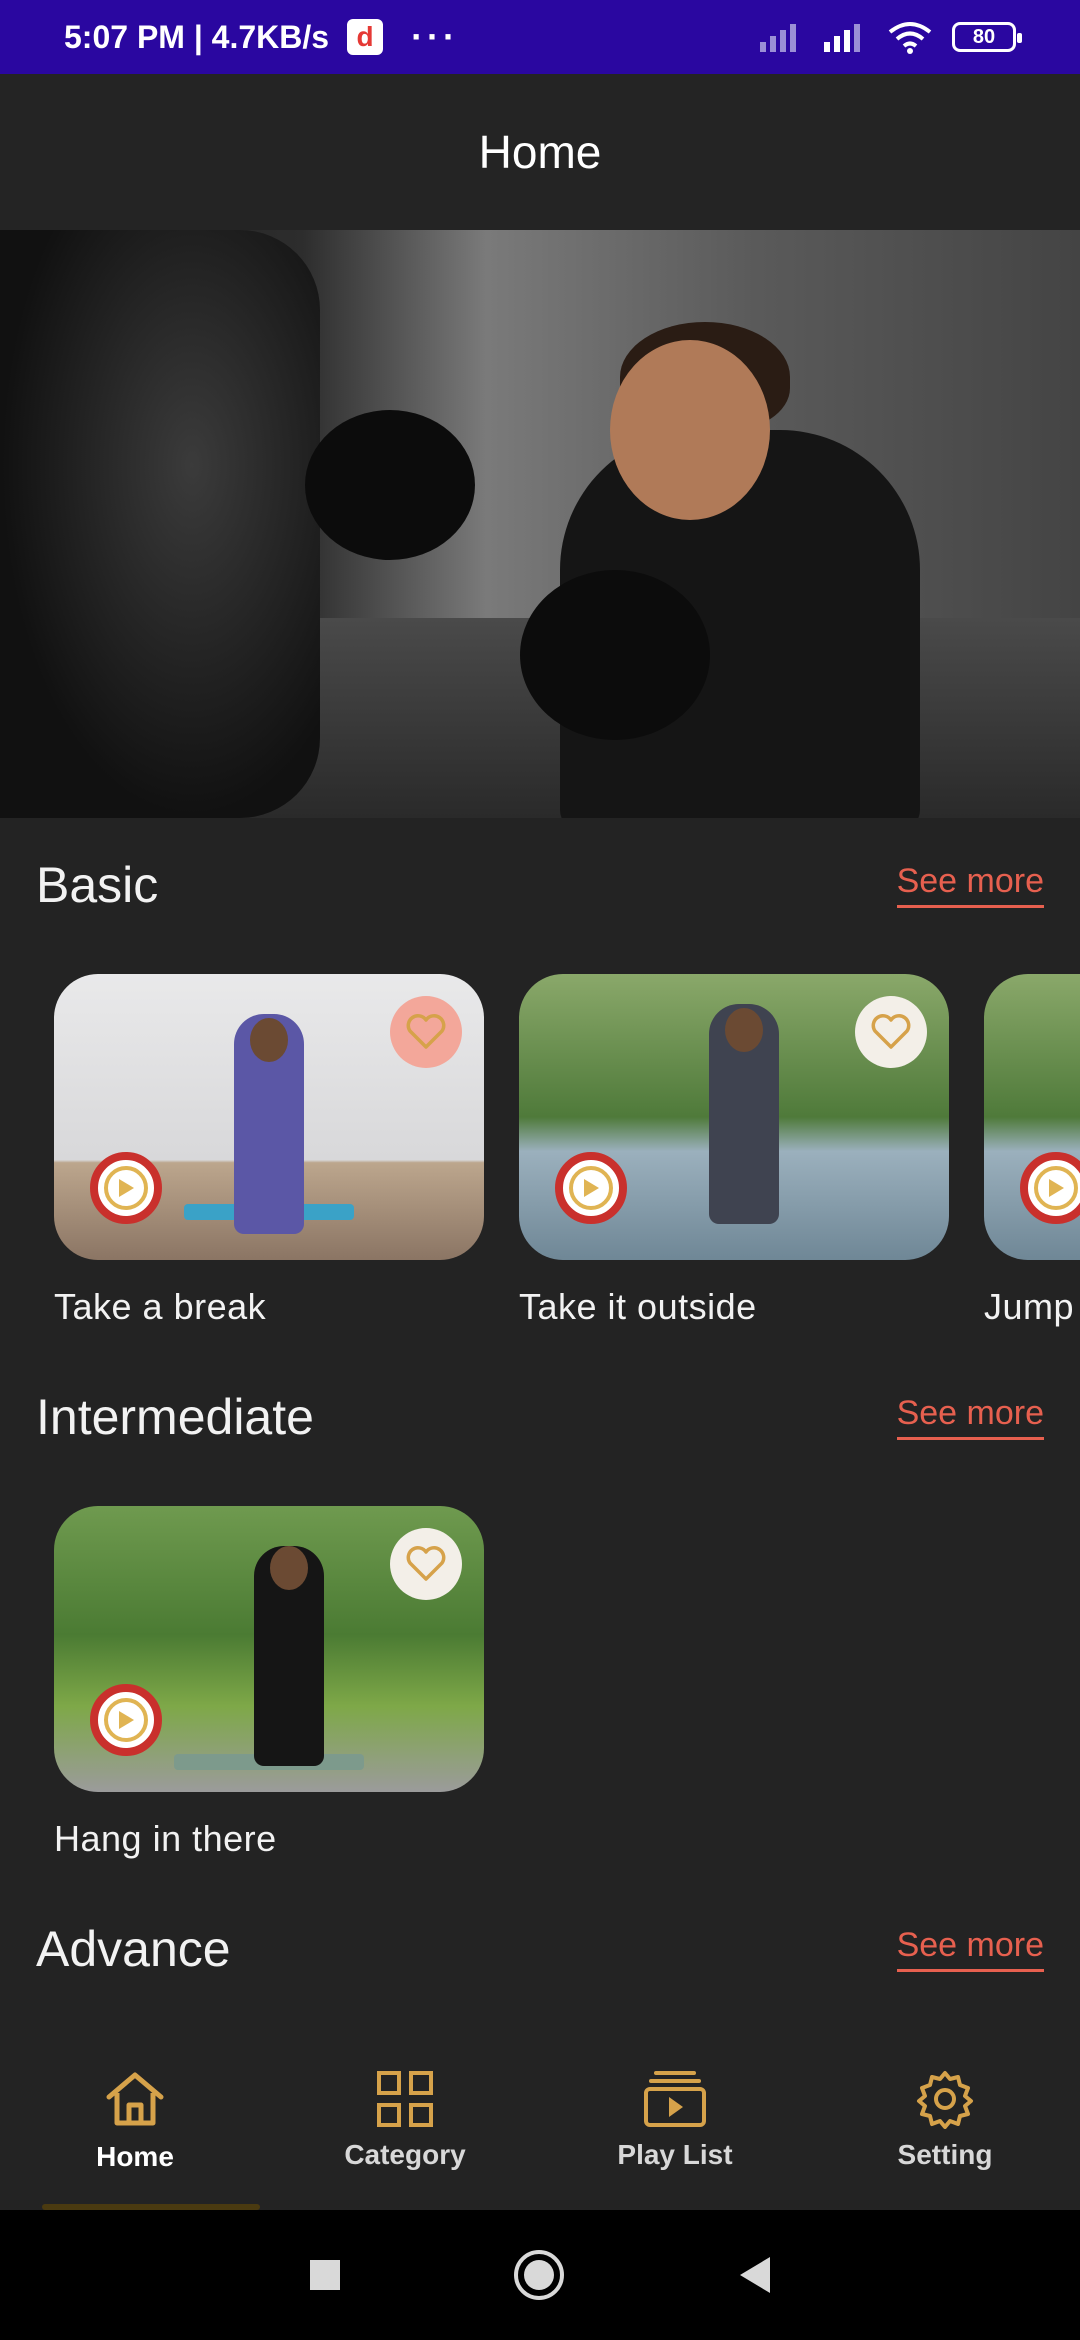 Image resolution: width=1080 pixels, height=2340 pixels. Describe the element at coordinates (175, 1417) in the screenshot. I see `section-title: Intermediate` at that location.